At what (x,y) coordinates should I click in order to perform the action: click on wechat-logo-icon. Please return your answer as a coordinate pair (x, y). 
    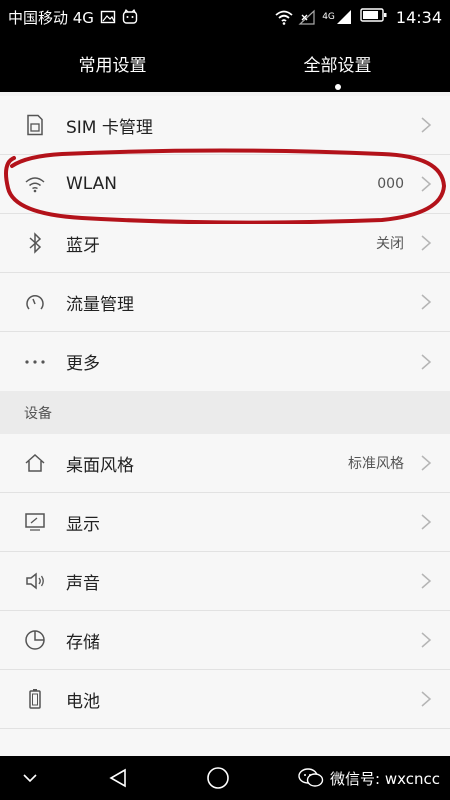
    Looking at the image, I should click on (311, 777).